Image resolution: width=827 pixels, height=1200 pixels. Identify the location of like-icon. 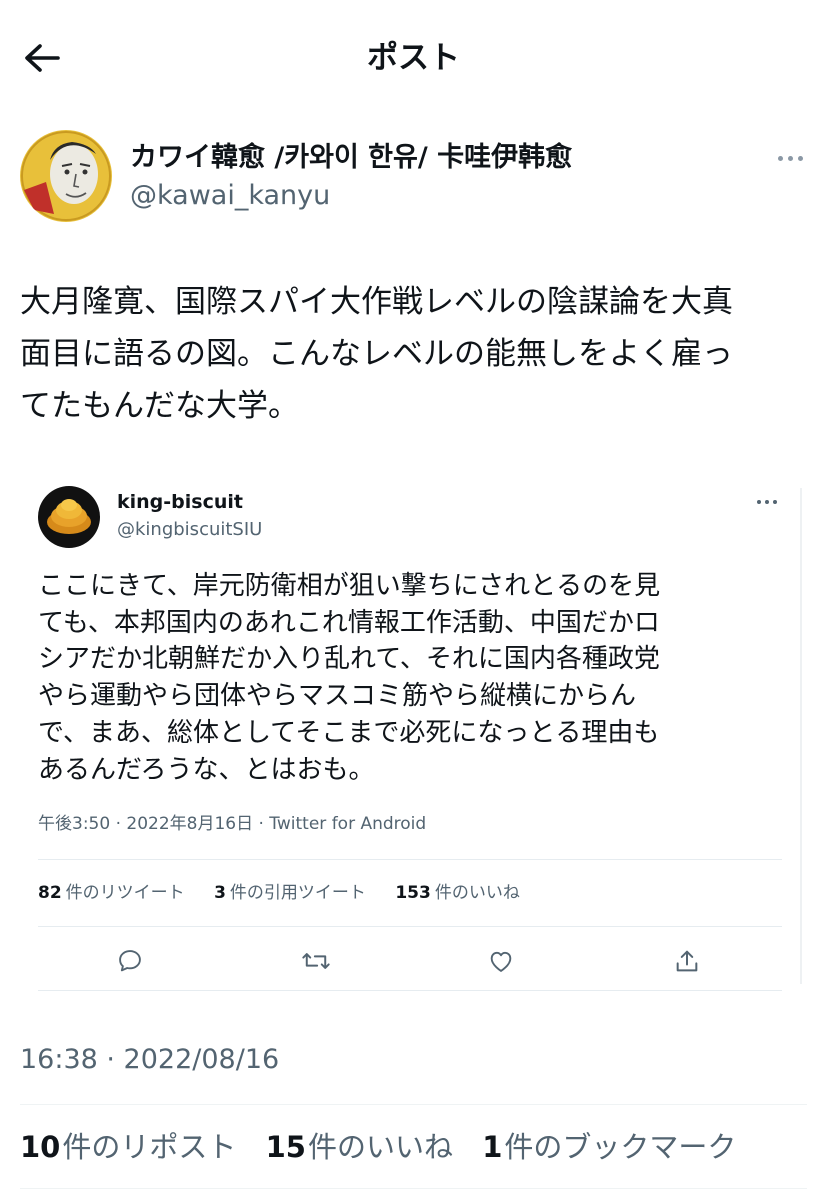
(501, 961).